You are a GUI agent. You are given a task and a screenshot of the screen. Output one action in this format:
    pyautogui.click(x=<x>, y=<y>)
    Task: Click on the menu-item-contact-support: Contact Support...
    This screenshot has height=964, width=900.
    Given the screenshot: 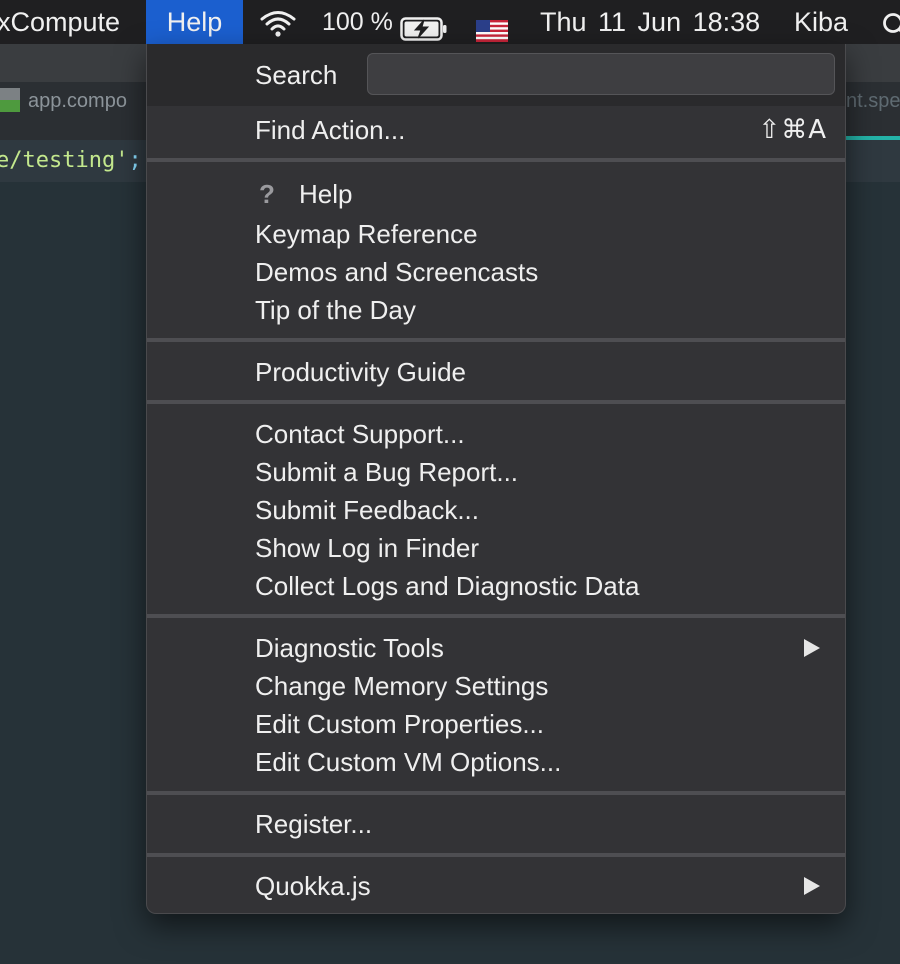 What is the action you would take?
    pyautogui.click(x=360, y=434)
    